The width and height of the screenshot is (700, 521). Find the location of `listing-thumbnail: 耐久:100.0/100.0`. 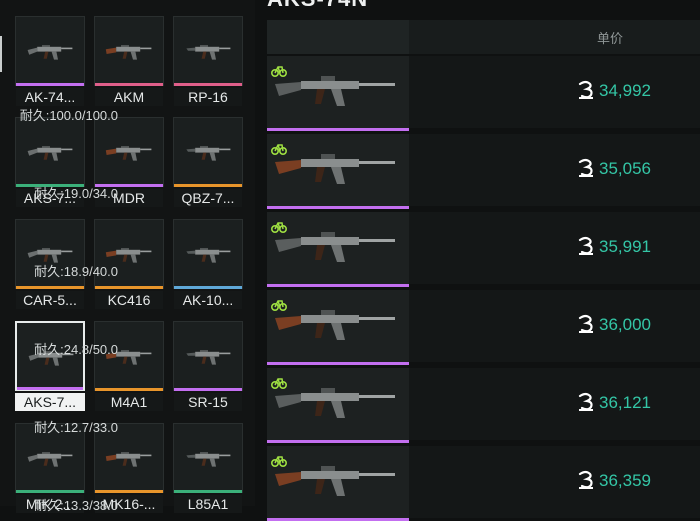

listing-thumbnail: 耐久:100.0/100.0 is located at coordinates (214, 92).